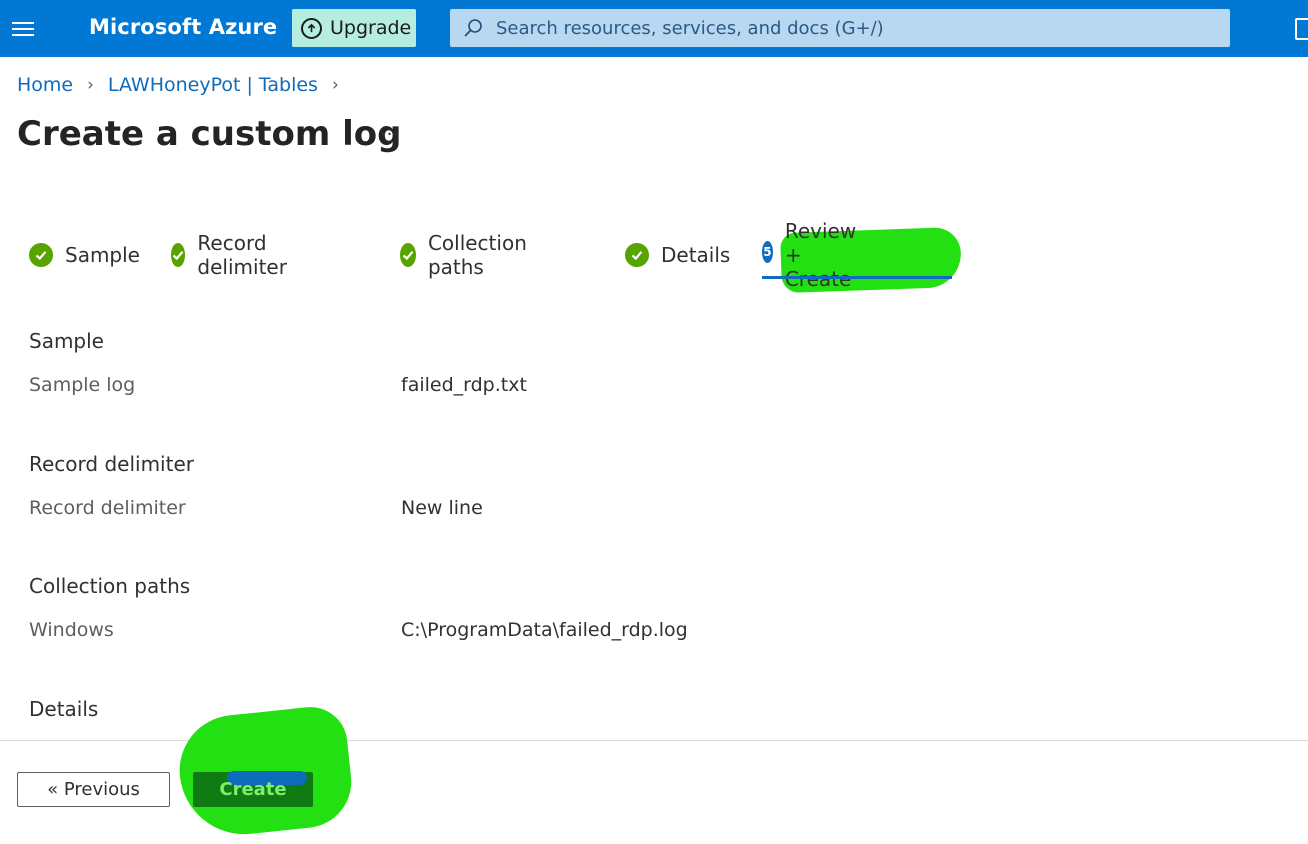 This screenshot has height=844, width=1308. Describe the element at coordinates (71, 630) in the screenshot. I see `windows-path-label: Windows` at that location.